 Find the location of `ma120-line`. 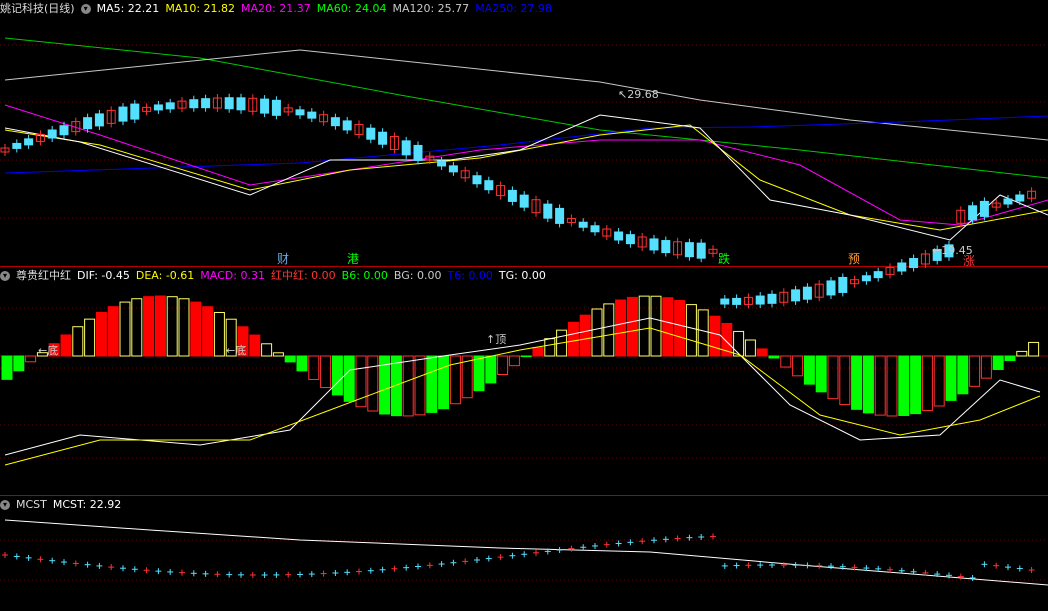

ma120-line is located at coordinates (526, 95).